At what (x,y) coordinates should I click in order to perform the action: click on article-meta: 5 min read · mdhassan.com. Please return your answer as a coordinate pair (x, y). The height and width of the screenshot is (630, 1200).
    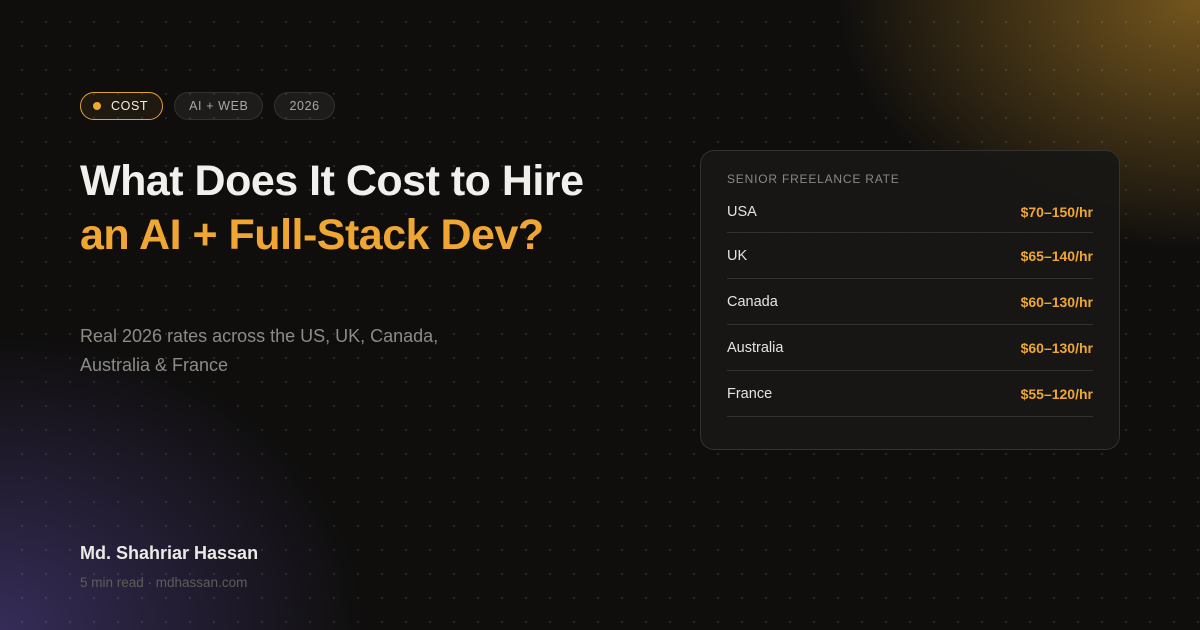
    Looking at the image, I should click on (164, 582).